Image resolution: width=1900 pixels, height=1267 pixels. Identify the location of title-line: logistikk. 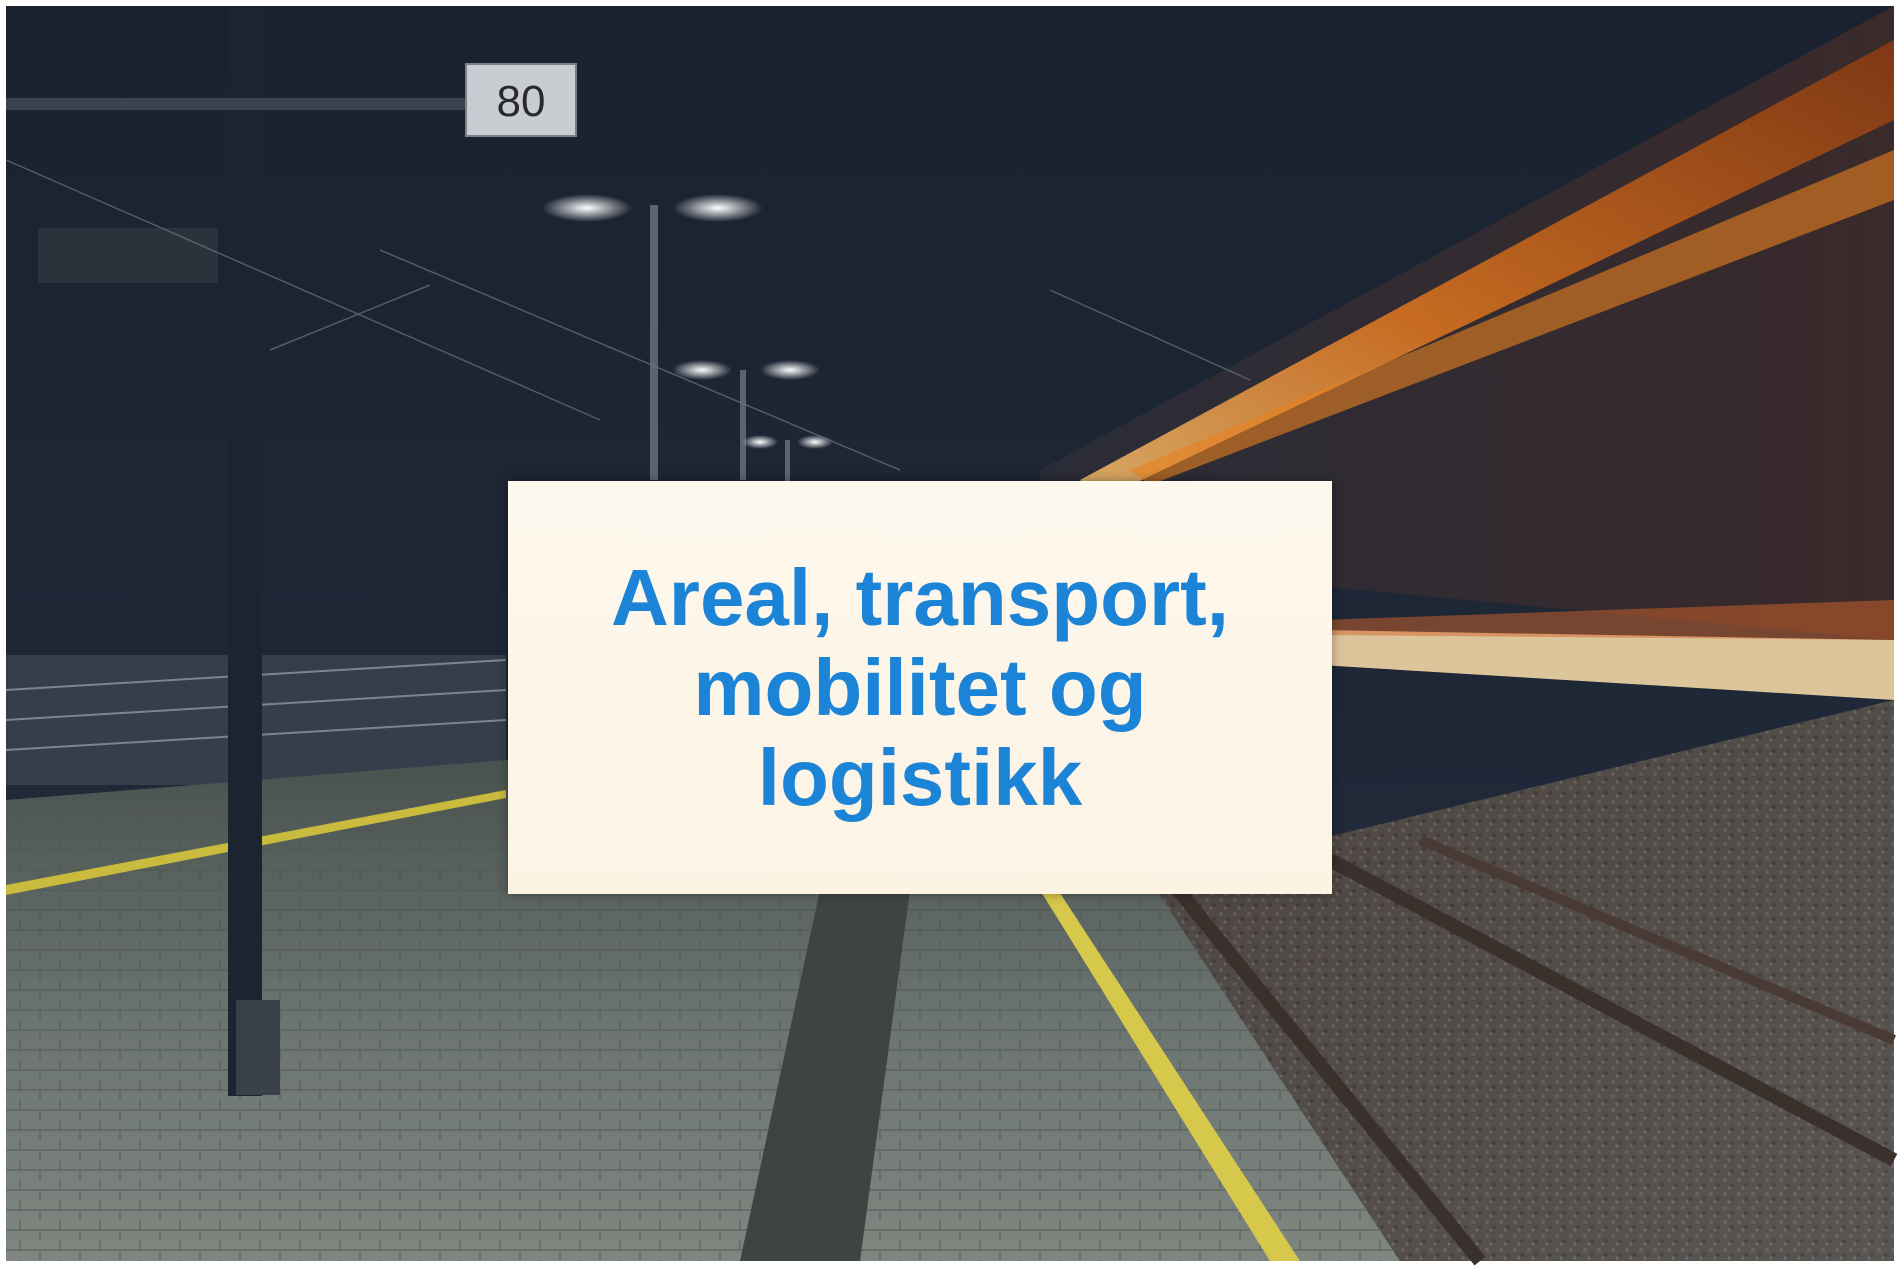
(920, 777).